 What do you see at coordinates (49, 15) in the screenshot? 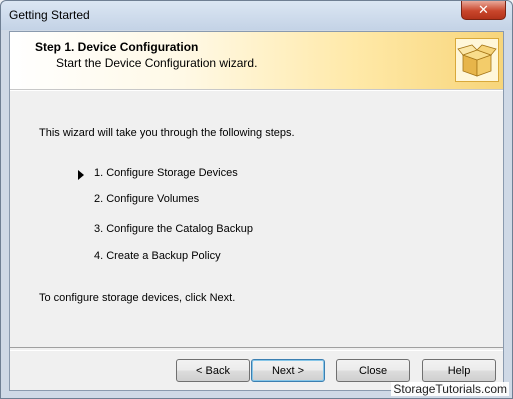
I see `window-title: Getting Started` at bounding box center [49, 15].